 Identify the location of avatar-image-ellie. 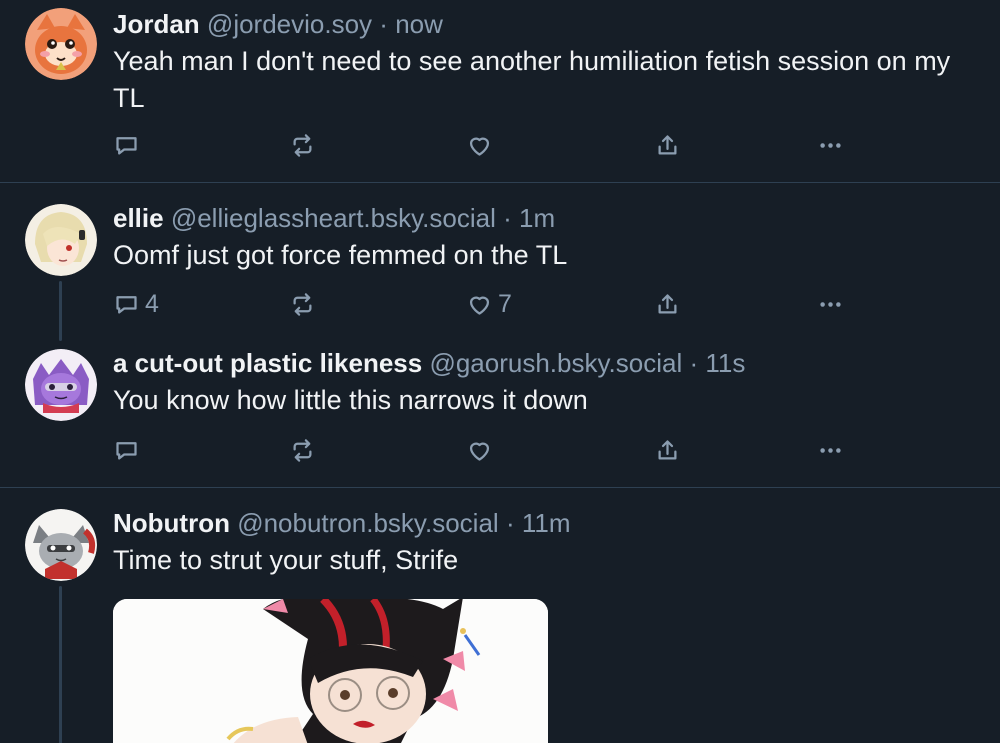
(61, 240).